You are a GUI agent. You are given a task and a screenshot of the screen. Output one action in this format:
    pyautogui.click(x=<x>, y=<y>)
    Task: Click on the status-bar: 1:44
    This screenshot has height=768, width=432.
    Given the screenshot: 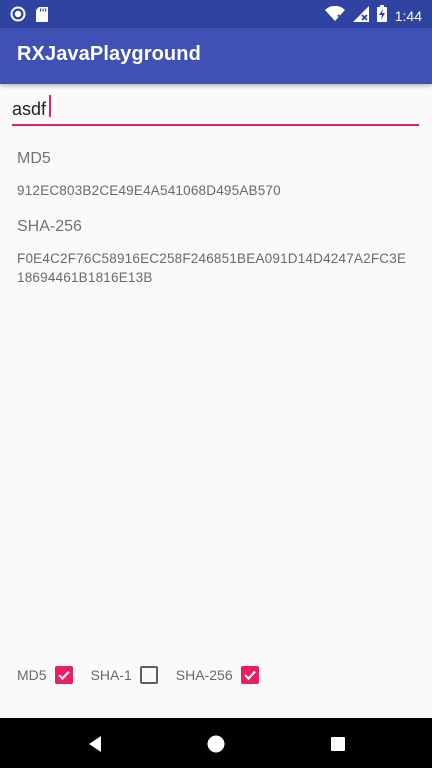 What is the action you would take?
    pyautogui.click(x=216, y=14)
    